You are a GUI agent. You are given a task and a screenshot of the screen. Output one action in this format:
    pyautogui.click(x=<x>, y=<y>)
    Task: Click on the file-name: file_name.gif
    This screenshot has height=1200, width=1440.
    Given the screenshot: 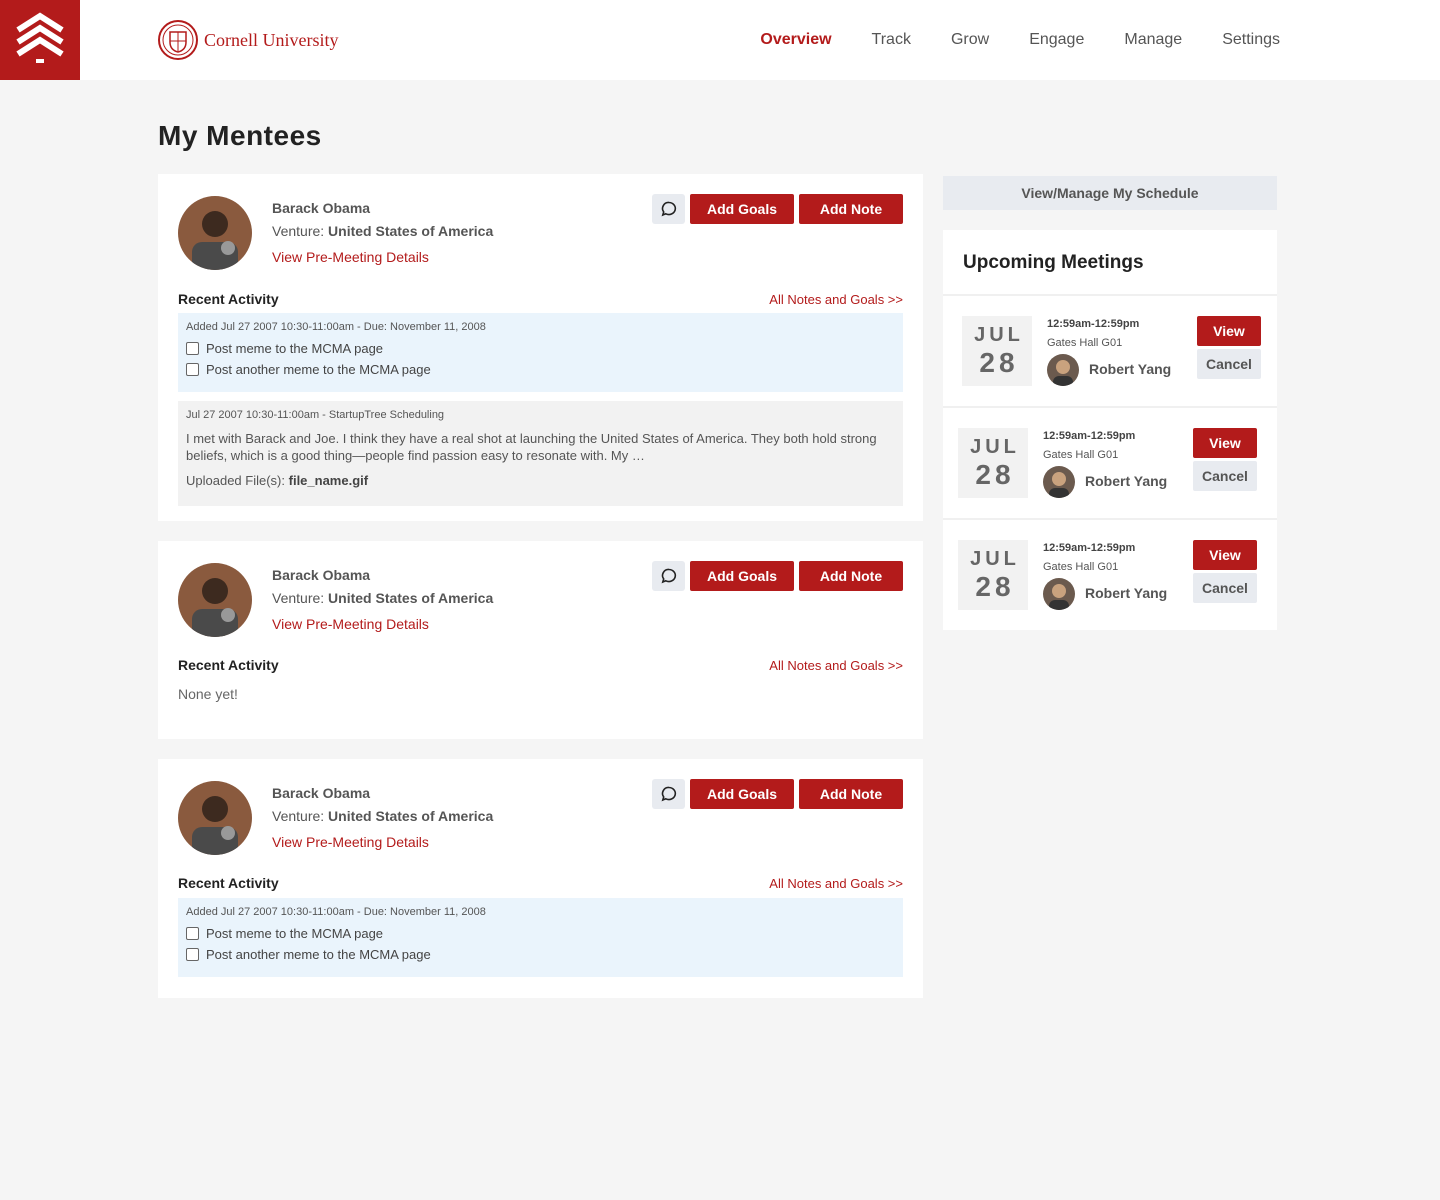 What is the action you would take?
    pyautogui.click(x=328, y=480)
    